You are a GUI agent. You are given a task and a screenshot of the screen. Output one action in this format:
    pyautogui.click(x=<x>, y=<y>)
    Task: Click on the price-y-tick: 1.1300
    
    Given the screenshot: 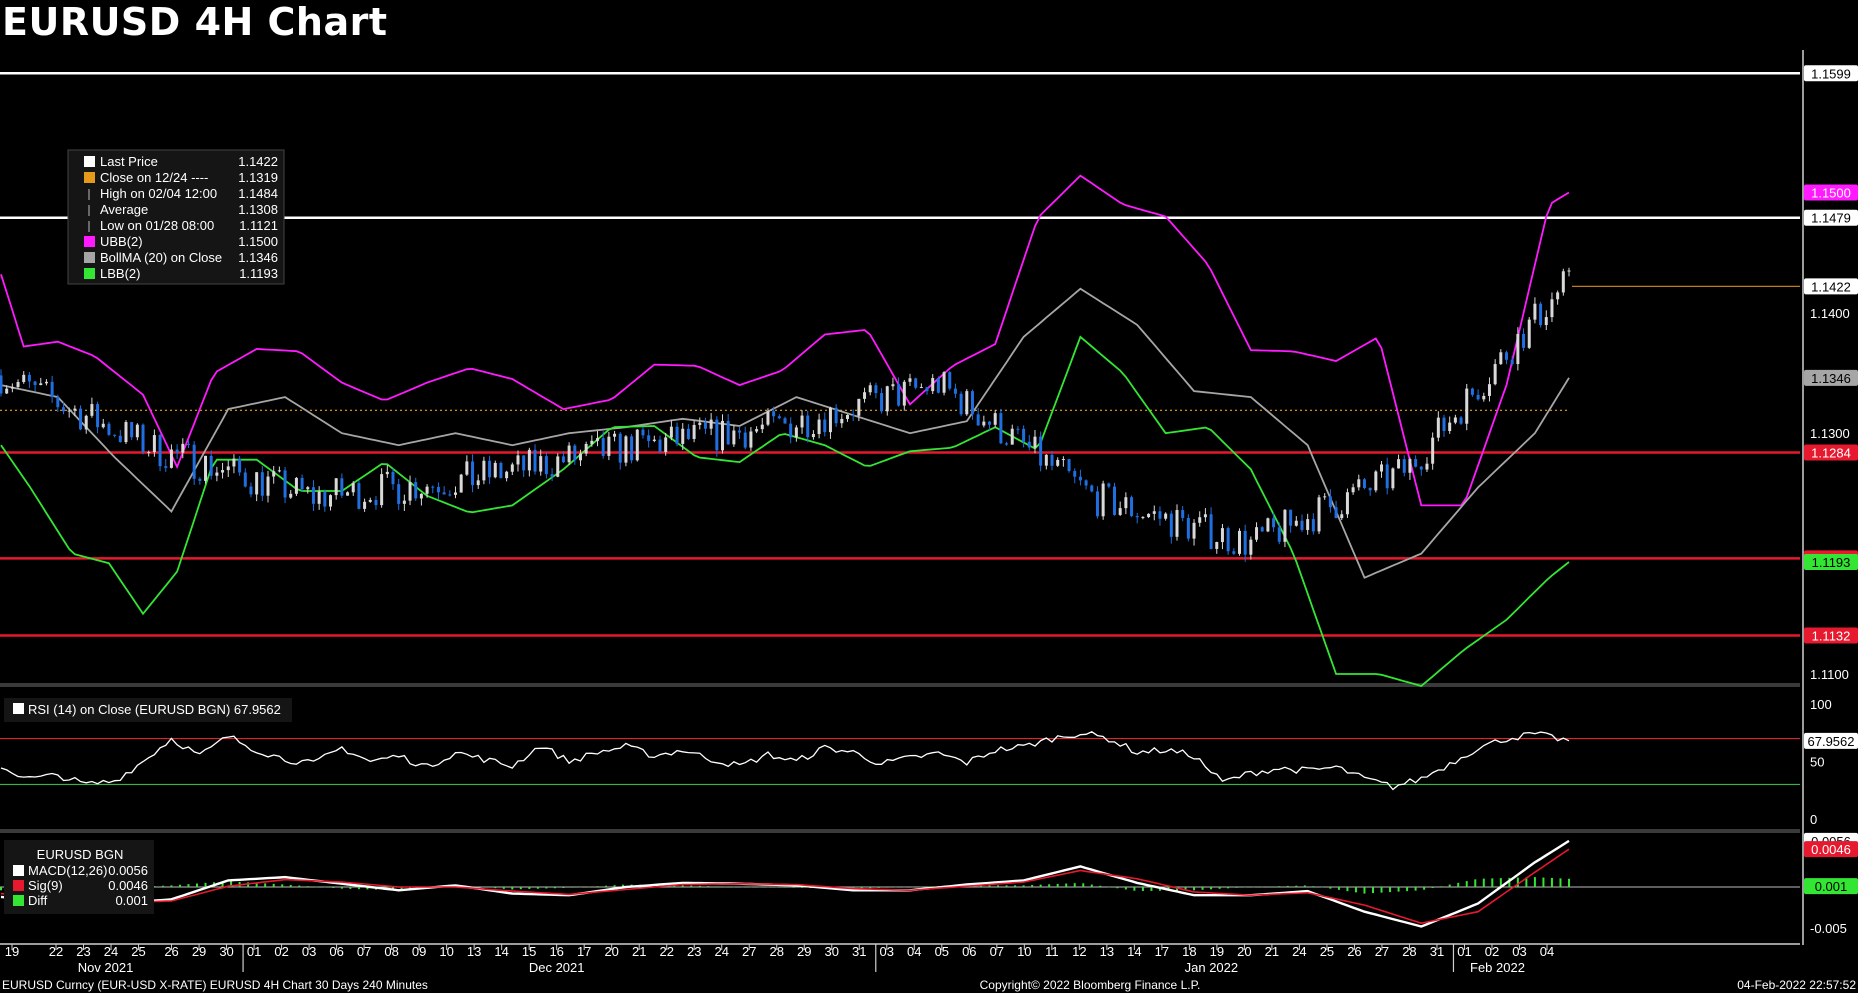 What is the action you would take?
    pyautogui.click(x=1830, y=433)
    